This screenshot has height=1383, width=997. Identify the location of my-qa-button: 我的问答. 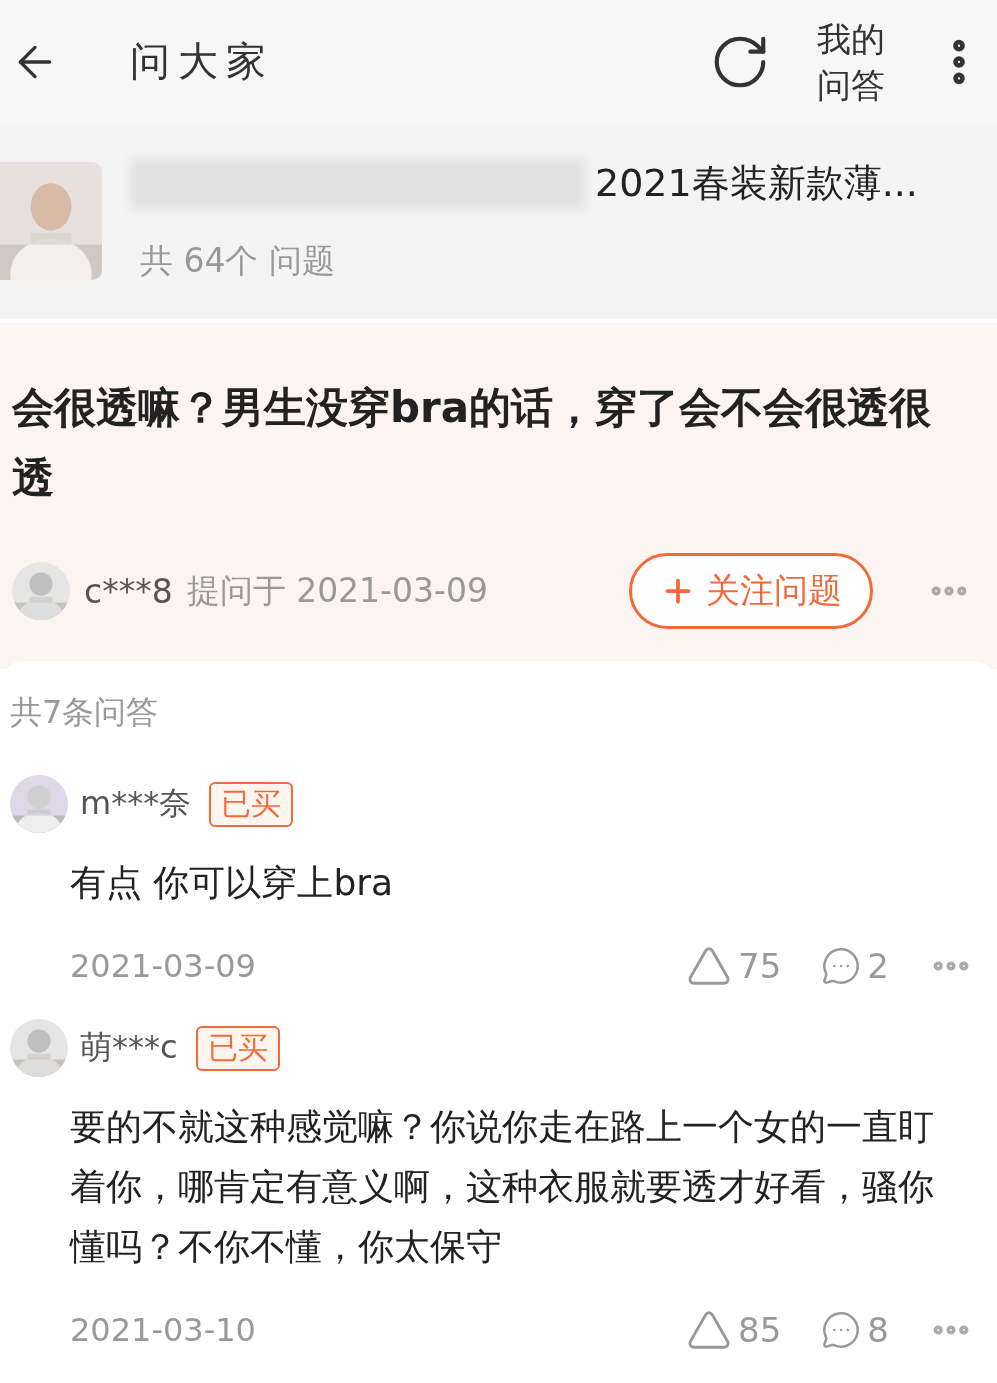
(851, 61).